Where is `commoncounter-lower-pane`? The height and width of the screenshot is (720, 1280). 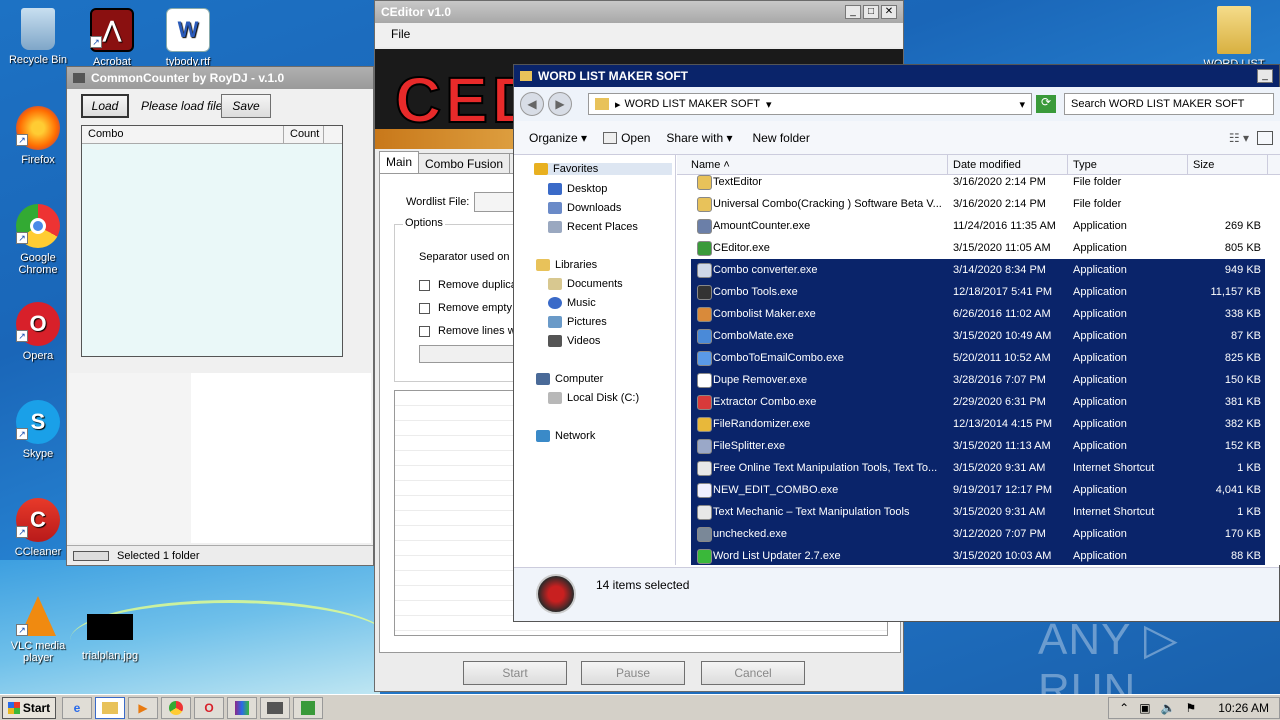
commoncounter-lower-pane is located at coordinates (220, 458).